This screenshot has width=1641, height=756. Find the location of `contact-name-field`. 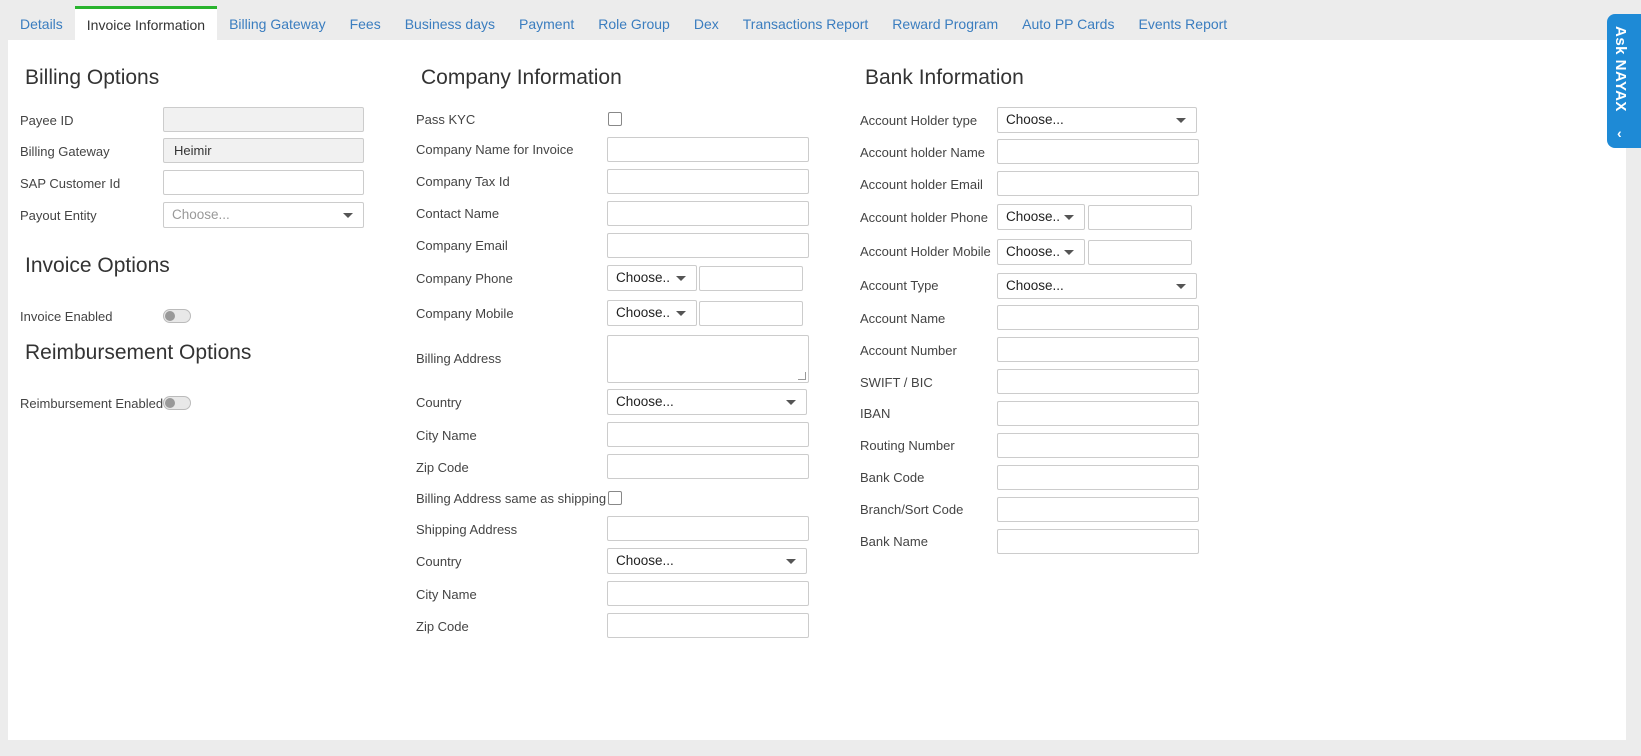

contact-name-field is located at coordinates (708, 213).